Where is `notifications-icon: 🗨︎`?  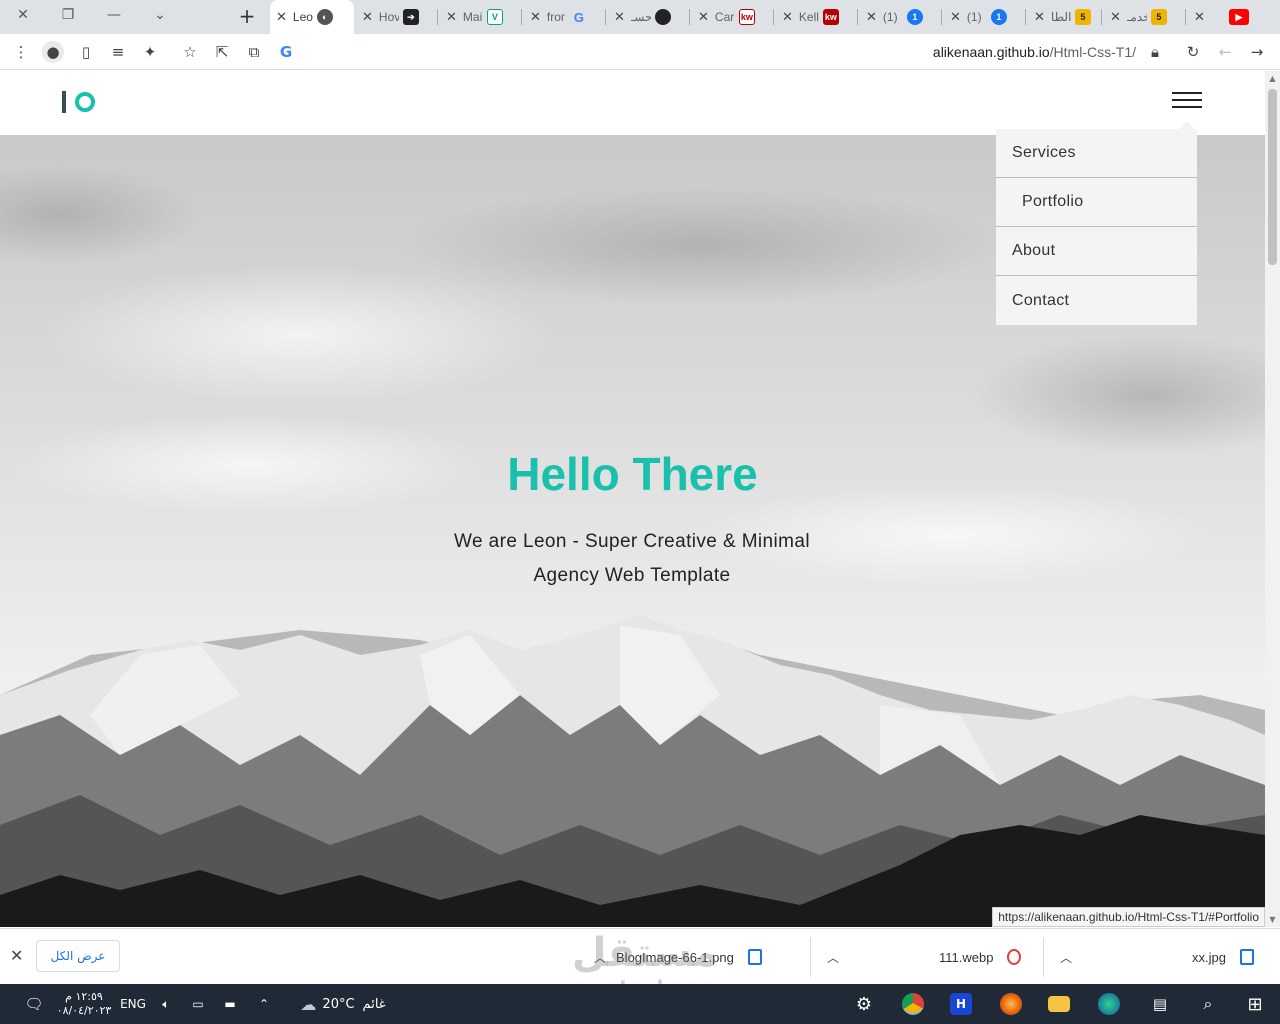 notifications-icon: 🗨︎ is located at coordinates (34, 1004).